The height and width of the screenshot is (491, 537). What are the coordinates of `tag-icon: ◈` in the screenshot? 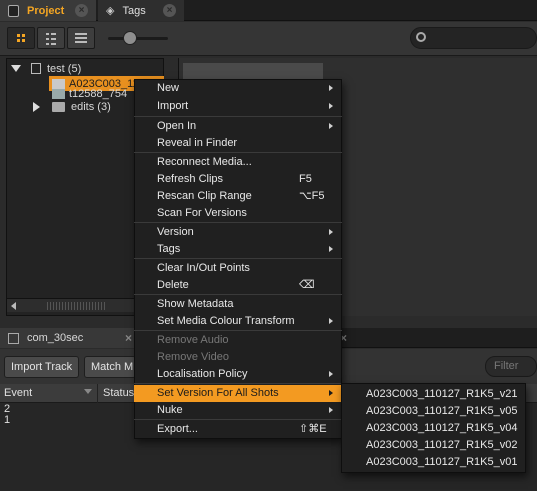 It's located at (110, 11).